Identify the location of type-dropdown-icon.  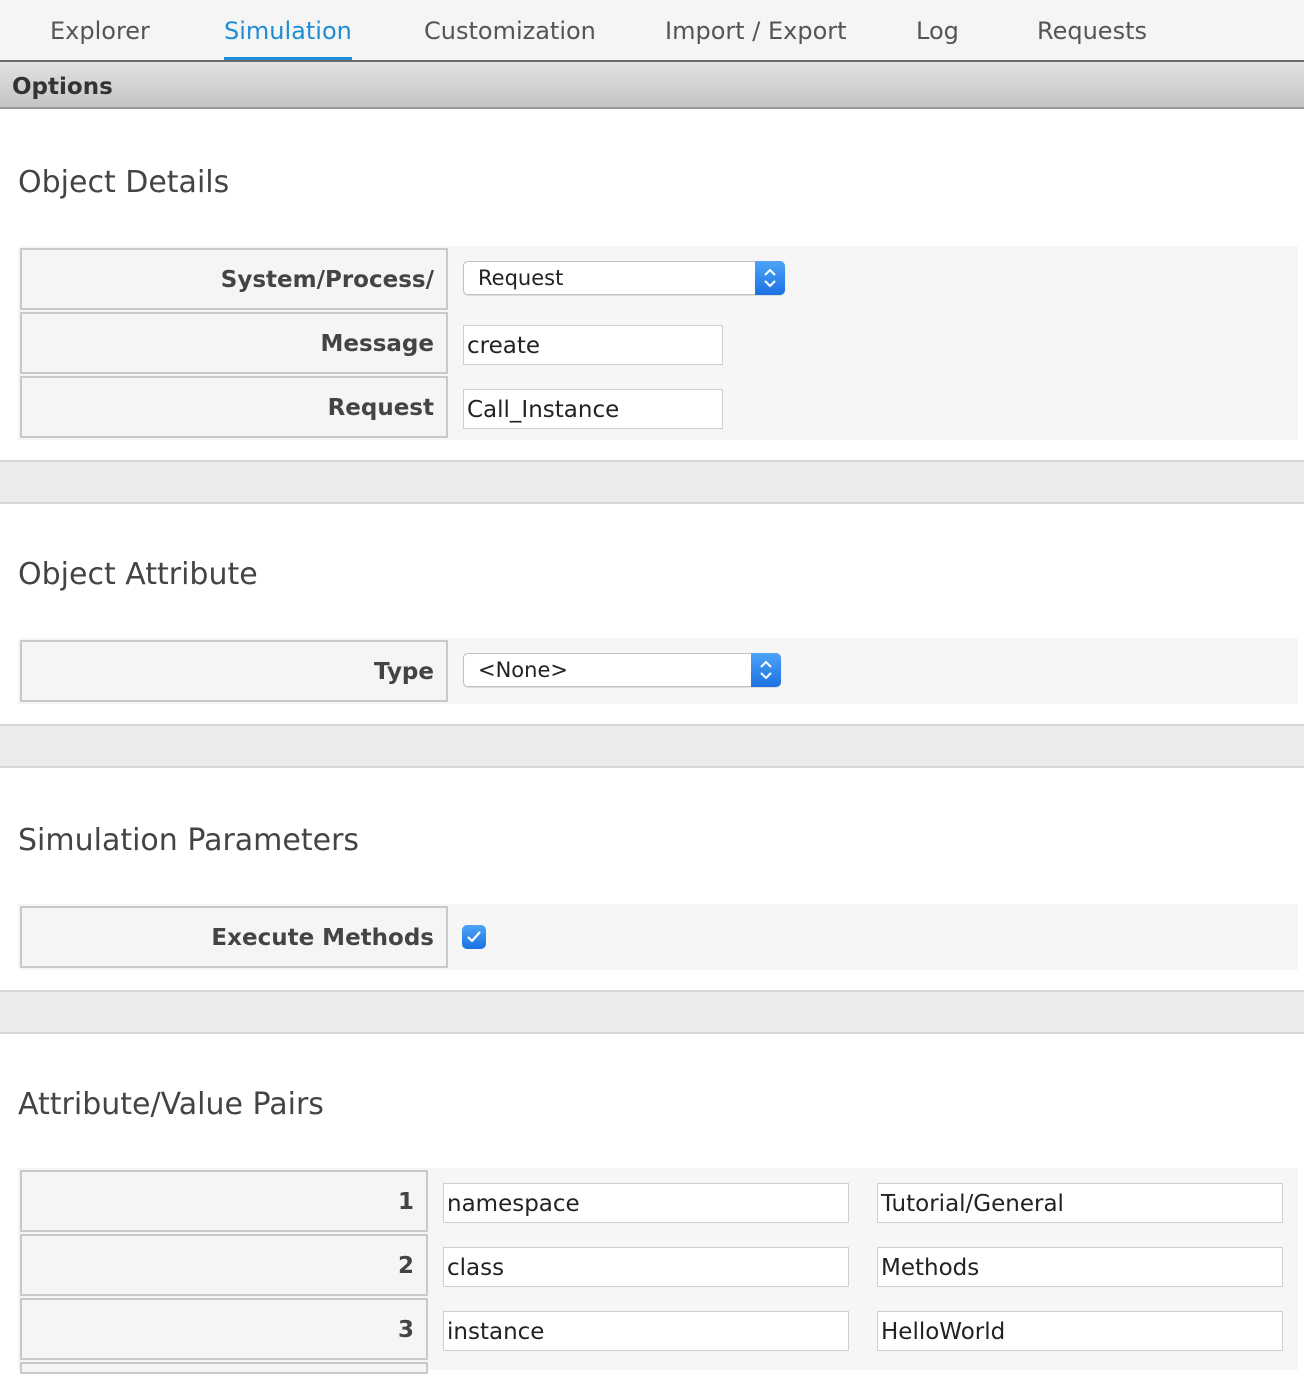
(766, 670).